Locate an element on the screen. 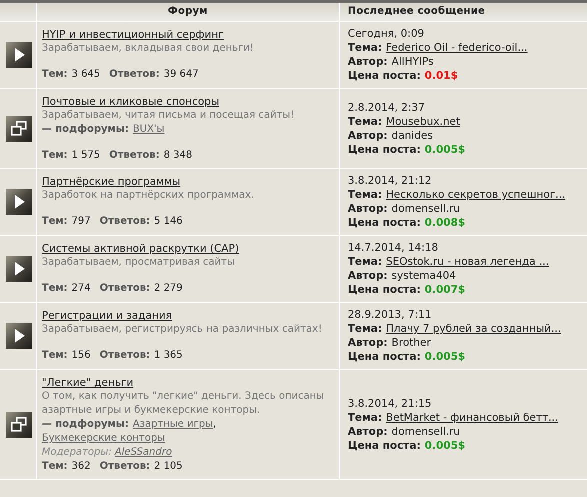 This screenshot has height=497, width=587. post-date: 3.8.2014, 21:15 is located at coordinates (390, 403).